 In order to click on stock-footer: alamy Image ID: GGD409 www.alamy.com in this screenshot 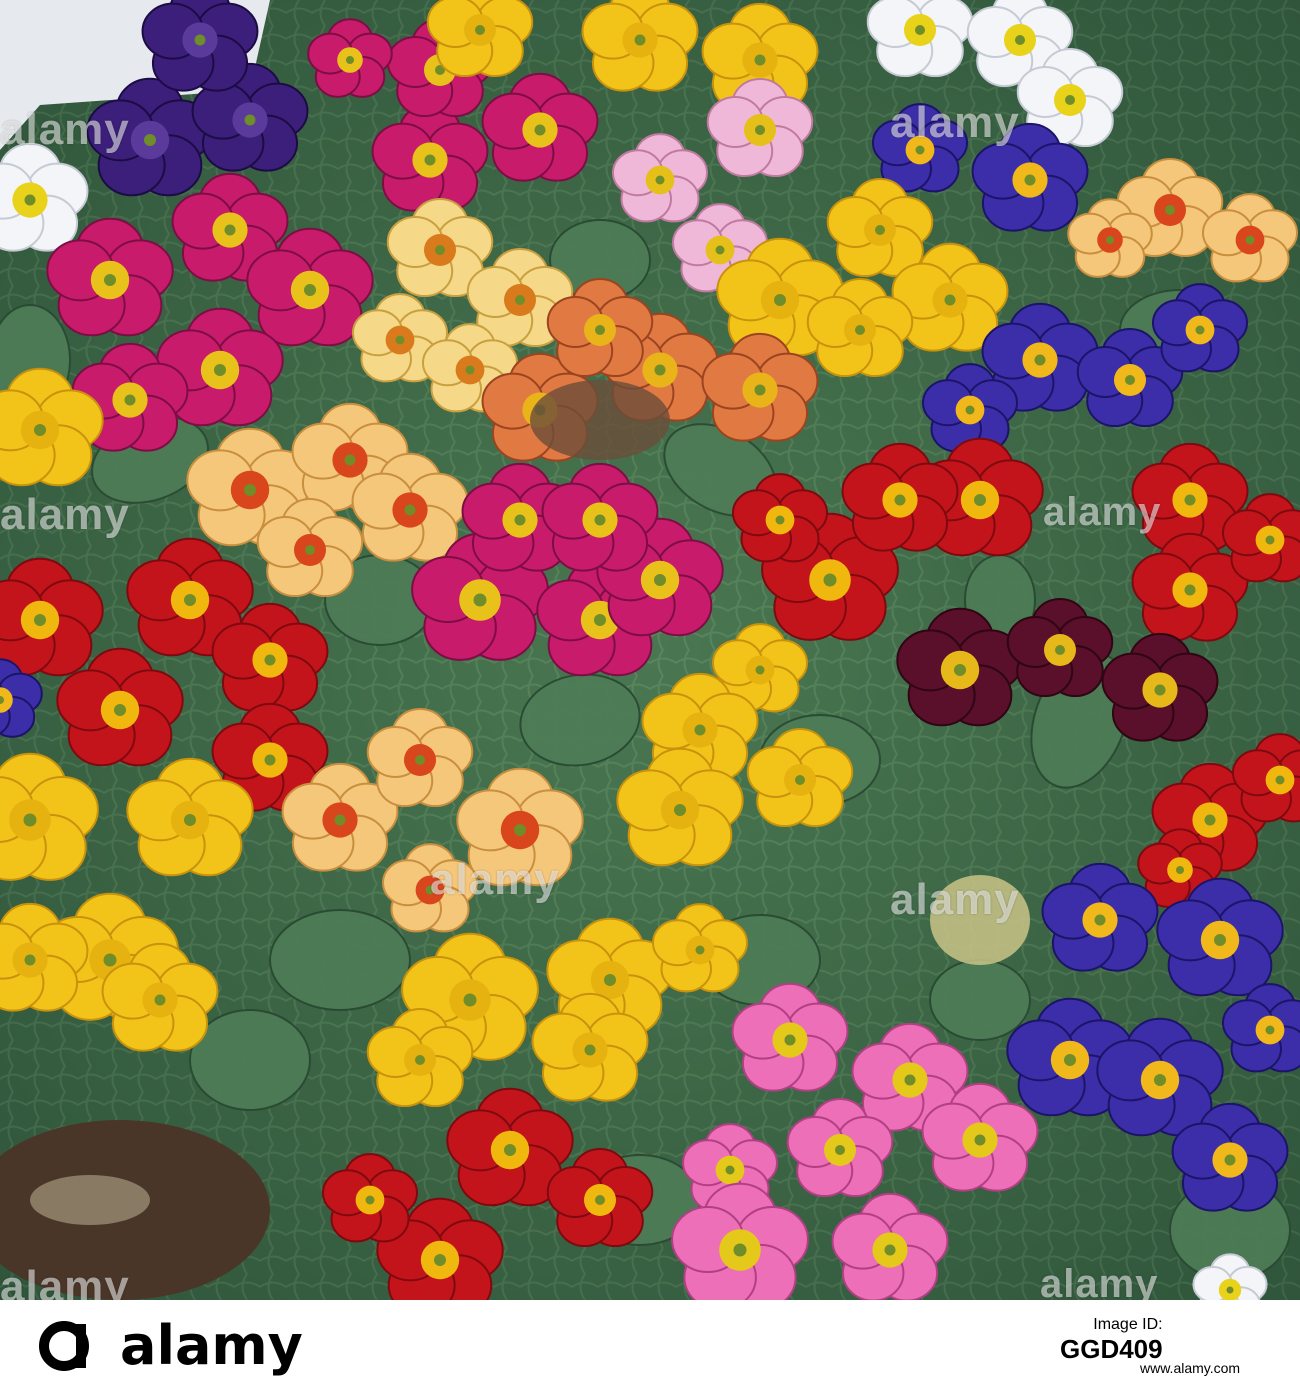, I will do `click(650, 1344)`.